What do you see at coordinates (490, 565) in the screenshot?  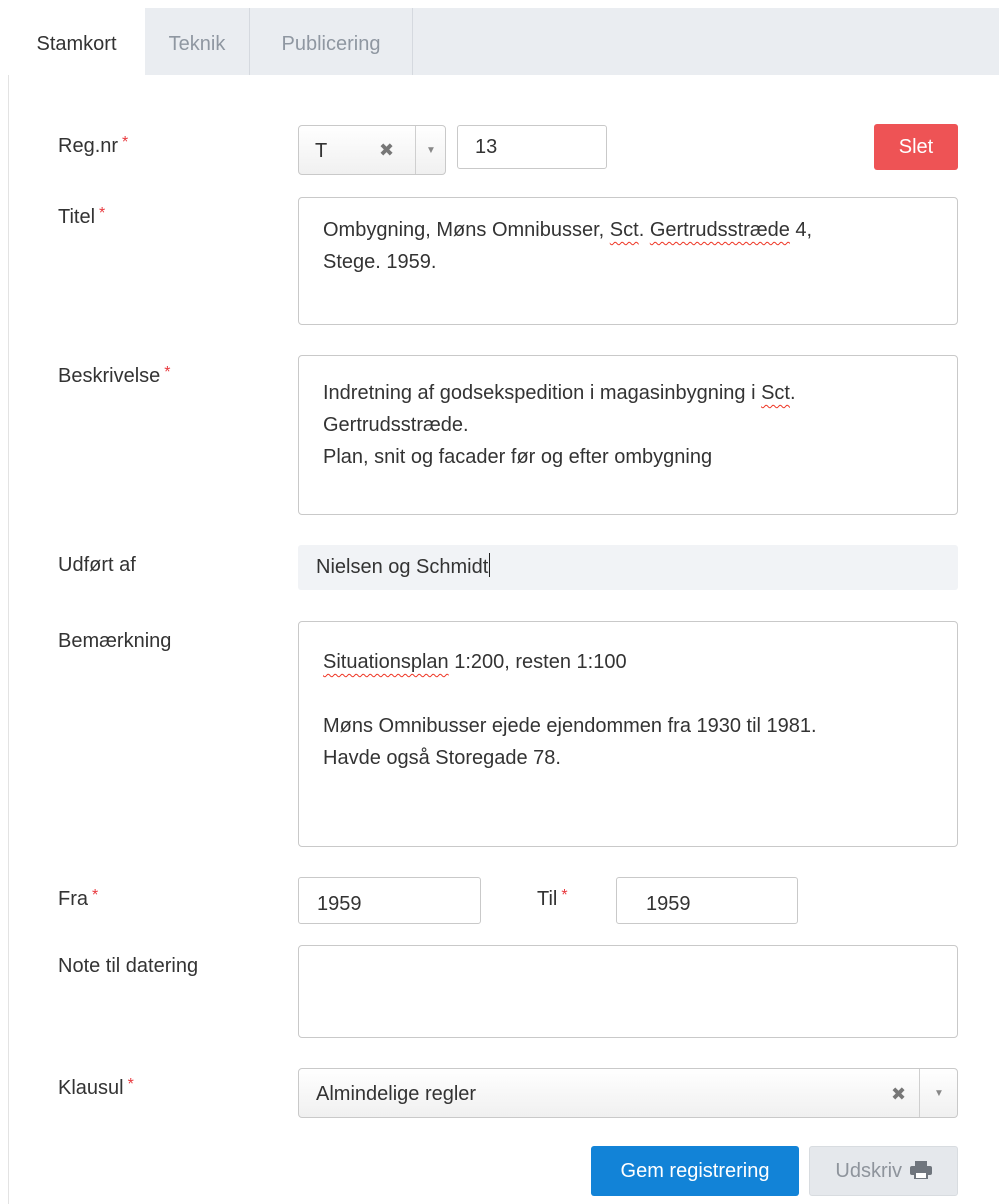 I see `text-caret` at bounding box center [490, 565].